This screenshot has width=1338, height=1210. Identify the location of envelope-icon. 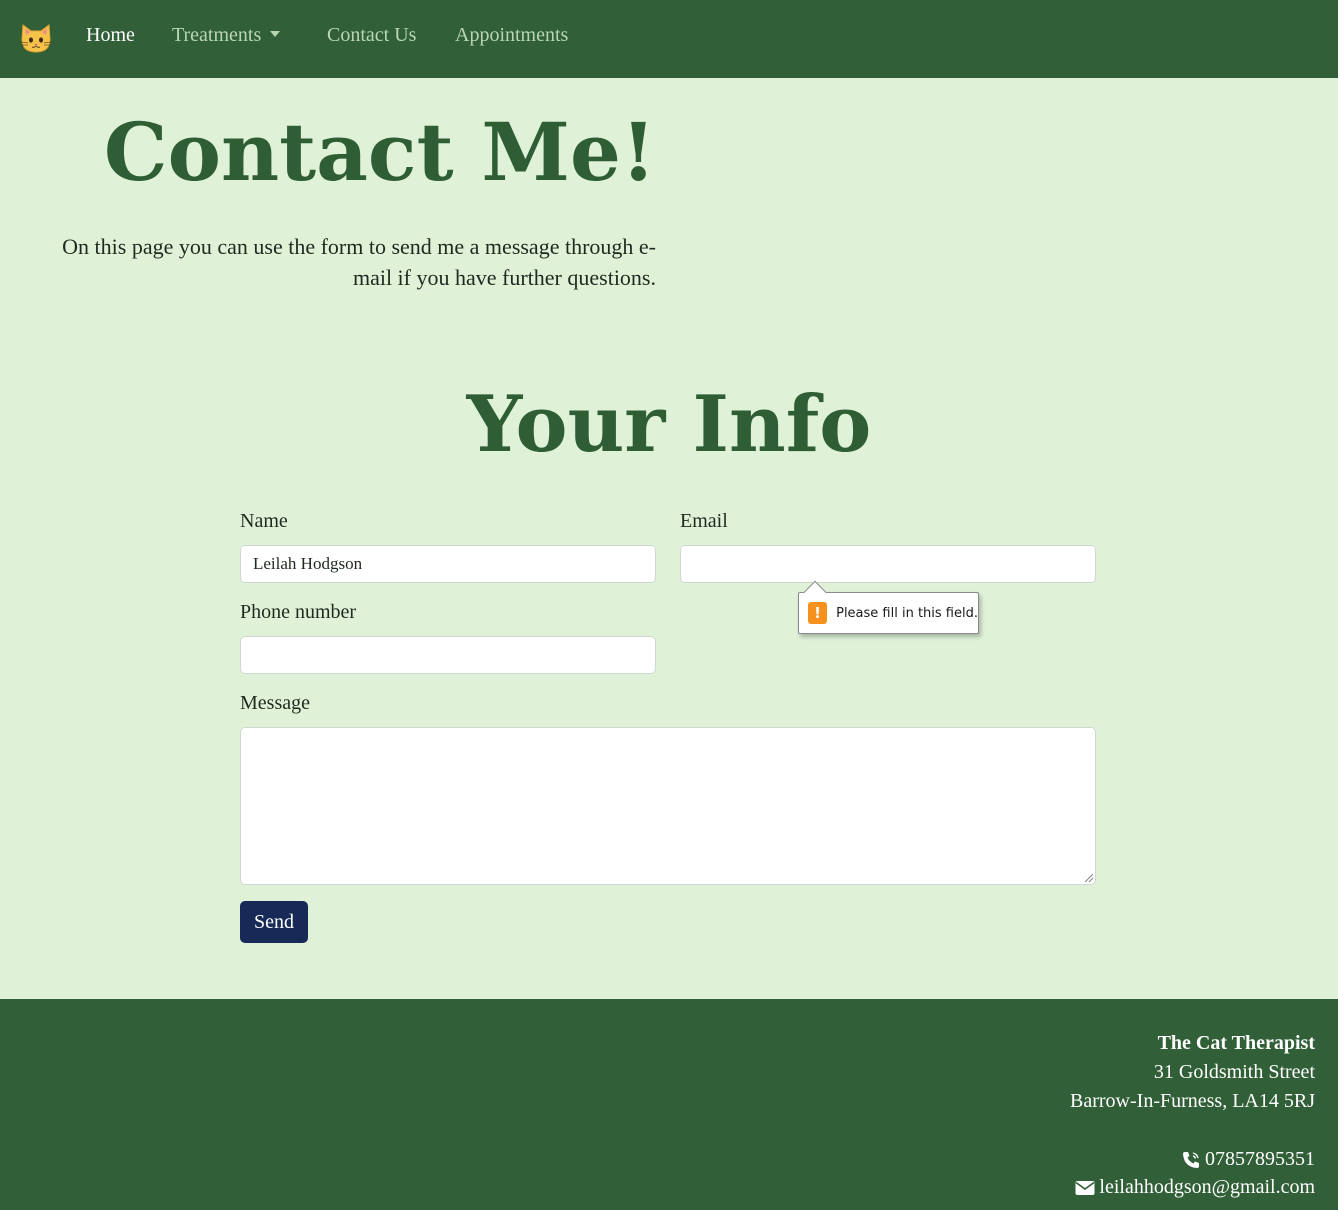
(1085, 1187).